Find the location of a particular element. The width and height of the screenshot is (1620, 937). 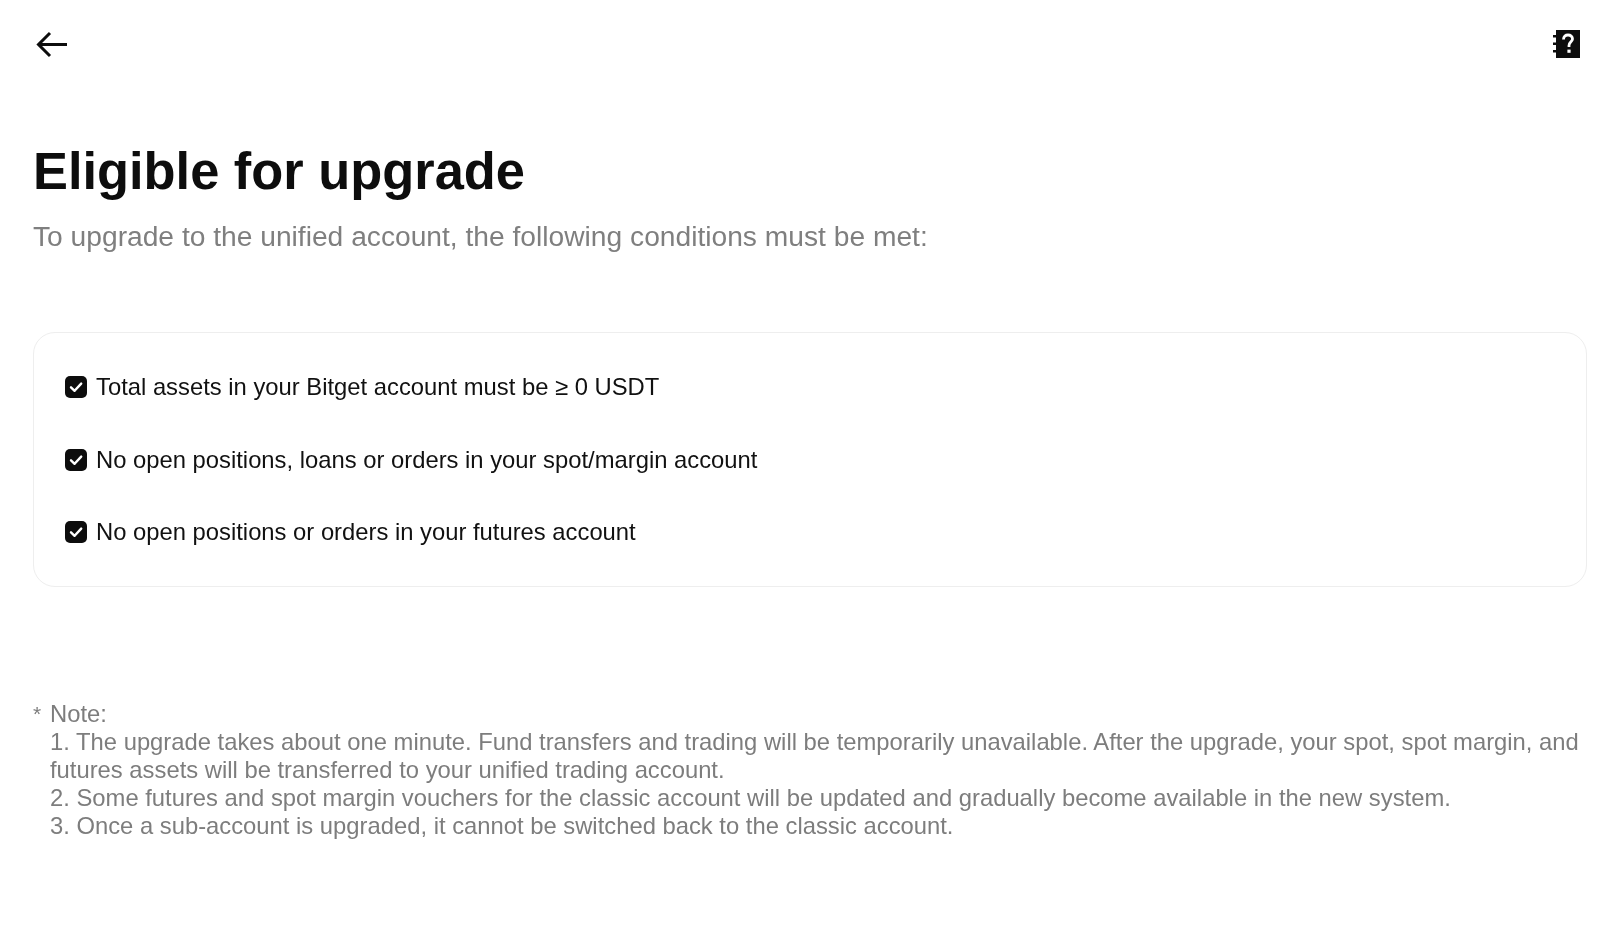

arrow-left-icon is located at coordinates (52, 44).